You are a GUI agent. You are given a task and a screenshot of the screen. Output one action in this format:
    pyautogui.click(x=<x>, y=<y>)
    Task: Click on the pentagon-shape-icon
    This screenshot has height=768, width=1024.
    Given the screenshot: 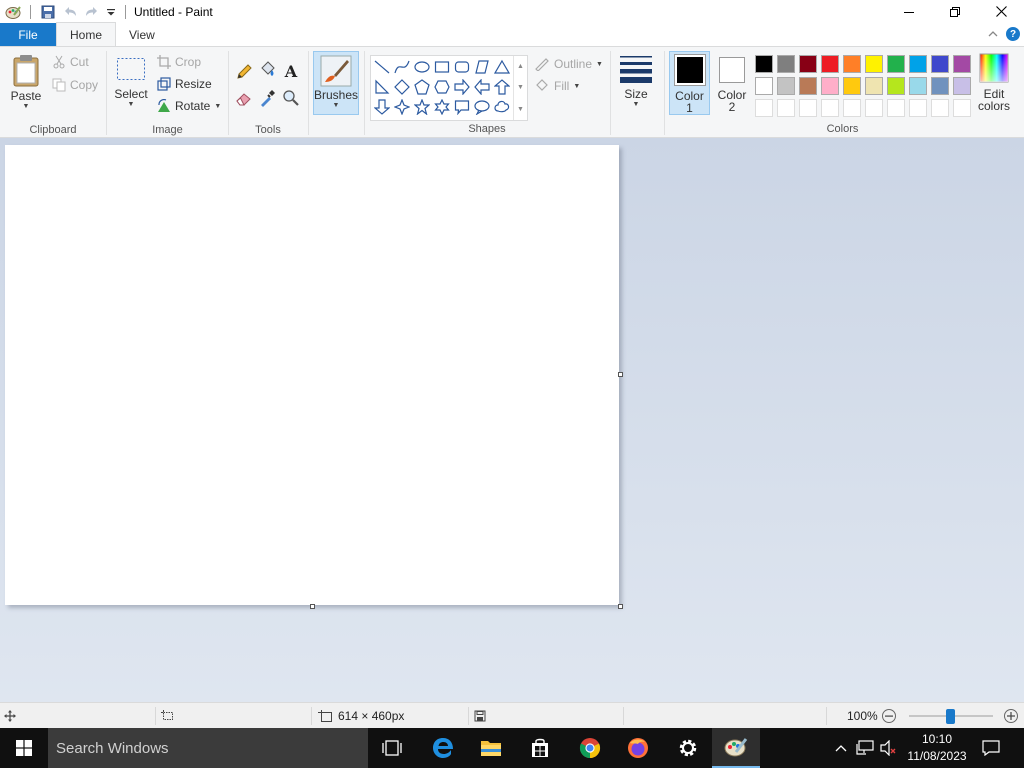 What is the action you would take?
    pyautogui.click(x=422, y=87)
    